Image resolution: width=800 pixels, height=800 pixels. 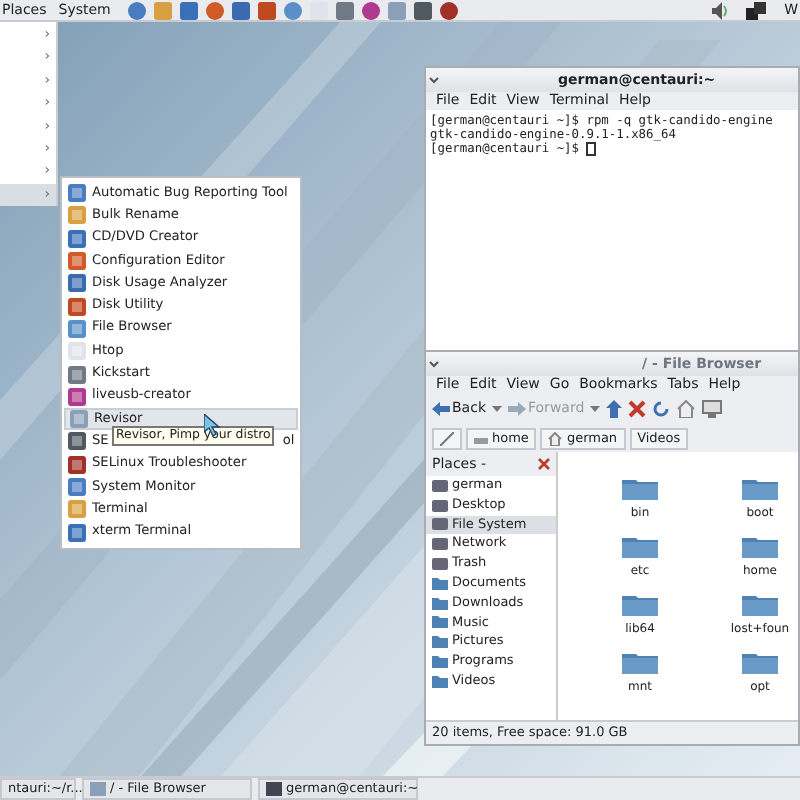 I want to click on network-icon, so click(x=756, y=10).